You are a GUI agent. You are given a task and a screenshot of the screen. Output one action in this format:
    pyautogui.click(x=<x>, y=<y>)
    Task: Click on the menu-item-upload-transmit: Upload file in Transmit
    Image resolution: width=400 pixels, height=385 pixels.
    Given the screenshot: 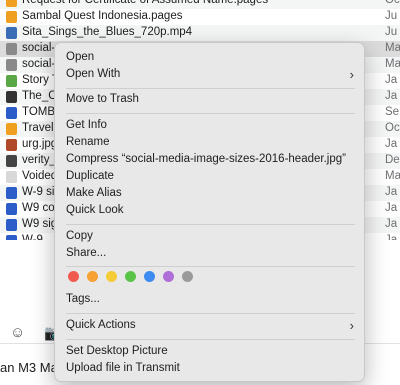 What is the action you would take?
    pyautogui.click(x=211, y=370)
    